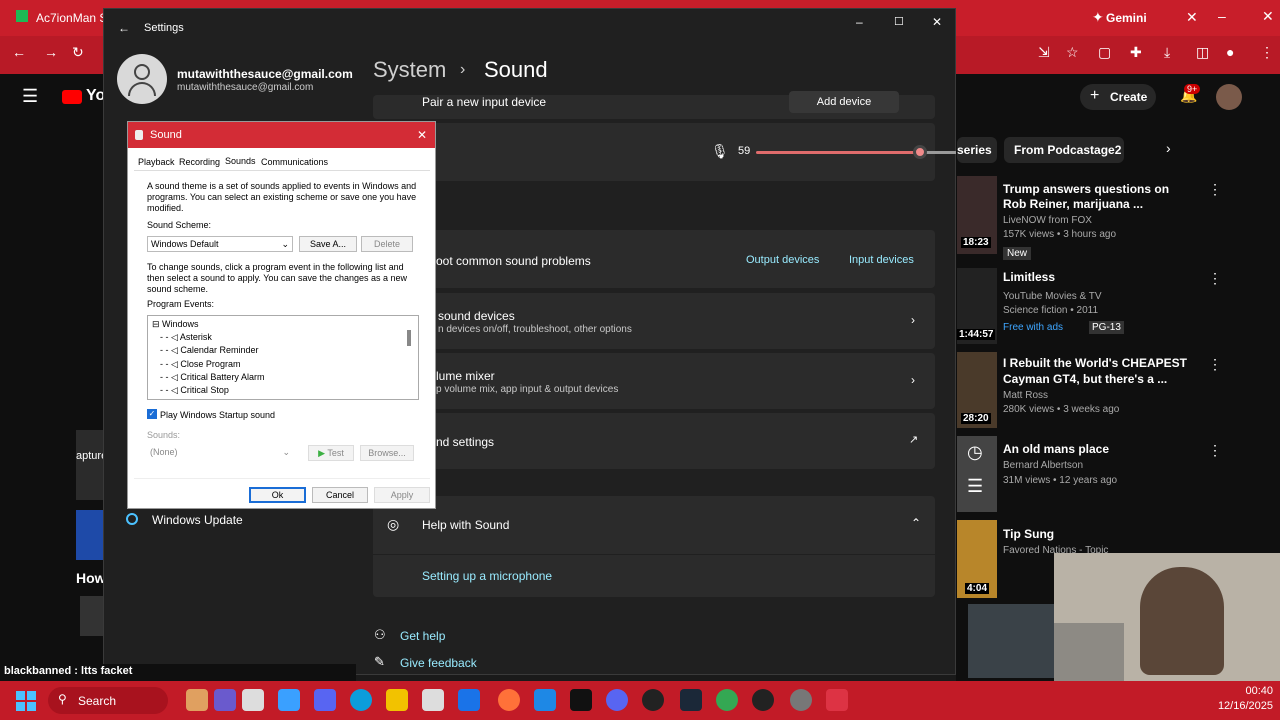  What do you see at coordinates (1229, 97) in the screenshot?
I see `avatar` at bounding box center [1229, 97].